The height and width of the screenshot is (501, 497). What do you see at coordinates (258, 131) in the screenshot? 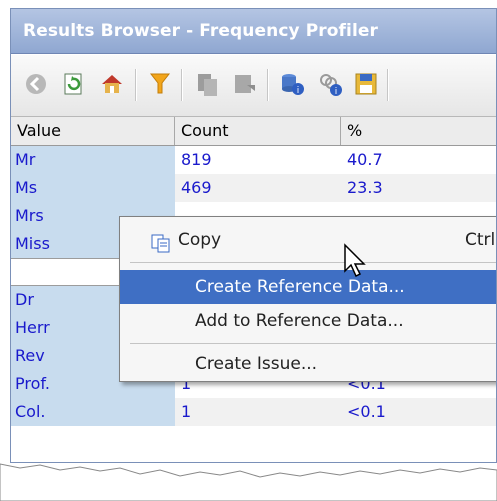
I see `header-count: Count` at bounding box center [258, 131].